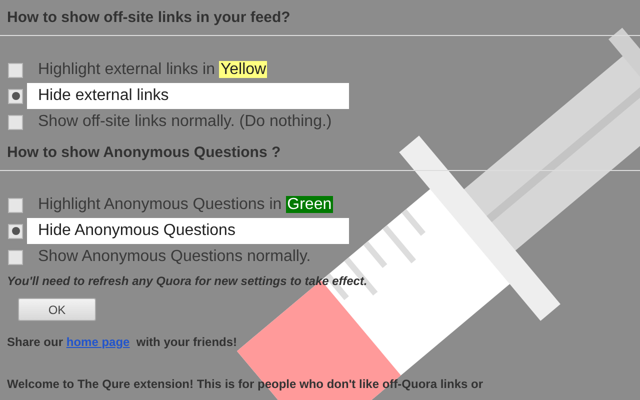  What do you see at coordinates (188, 231) in the screenshot?
I see `option-label: Hide Anonymous Questions` at bounding box center [188, 231].